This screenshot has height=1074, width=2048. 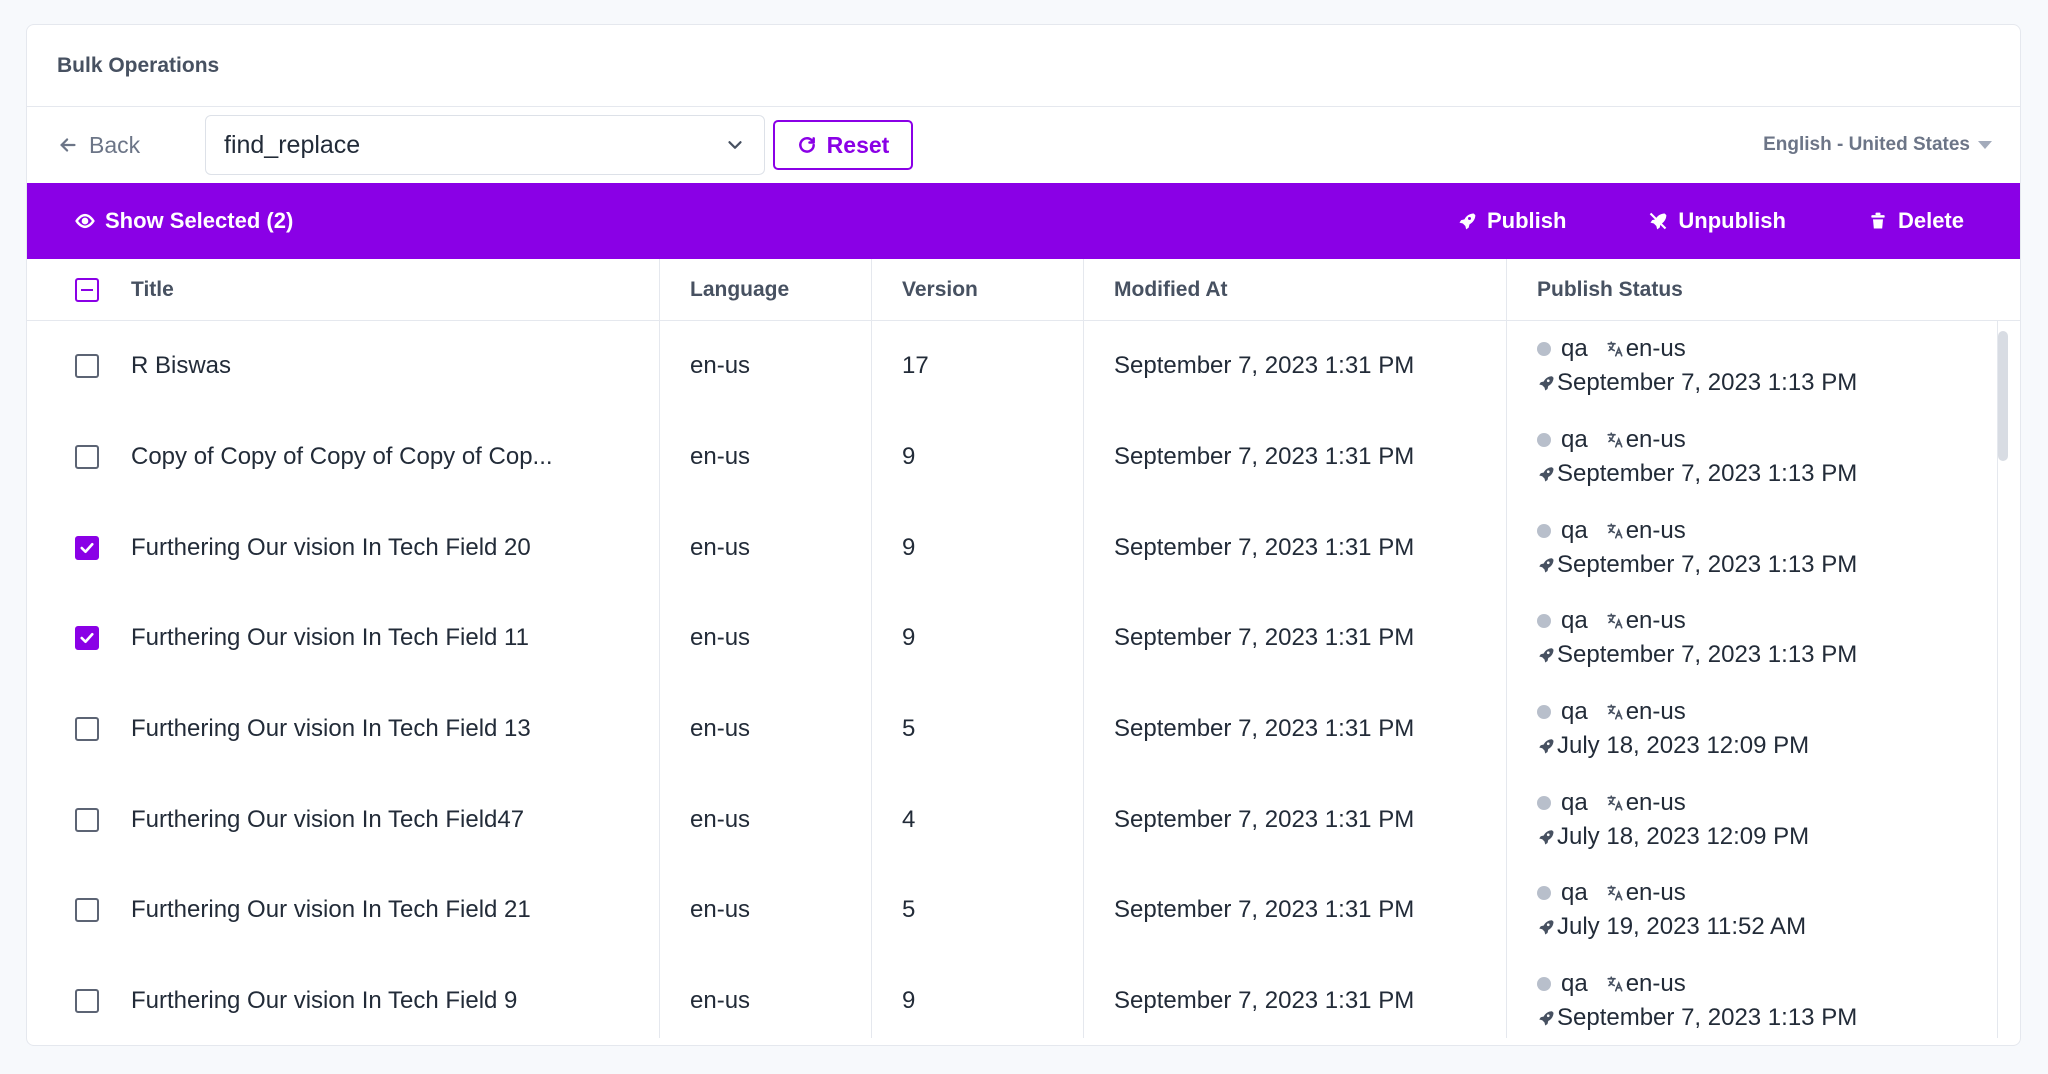 What do you see at coordinates (1717, 221) in the screenshot?
I see `unpublish-button: Unpublish` at bounding box center [1717, 221].